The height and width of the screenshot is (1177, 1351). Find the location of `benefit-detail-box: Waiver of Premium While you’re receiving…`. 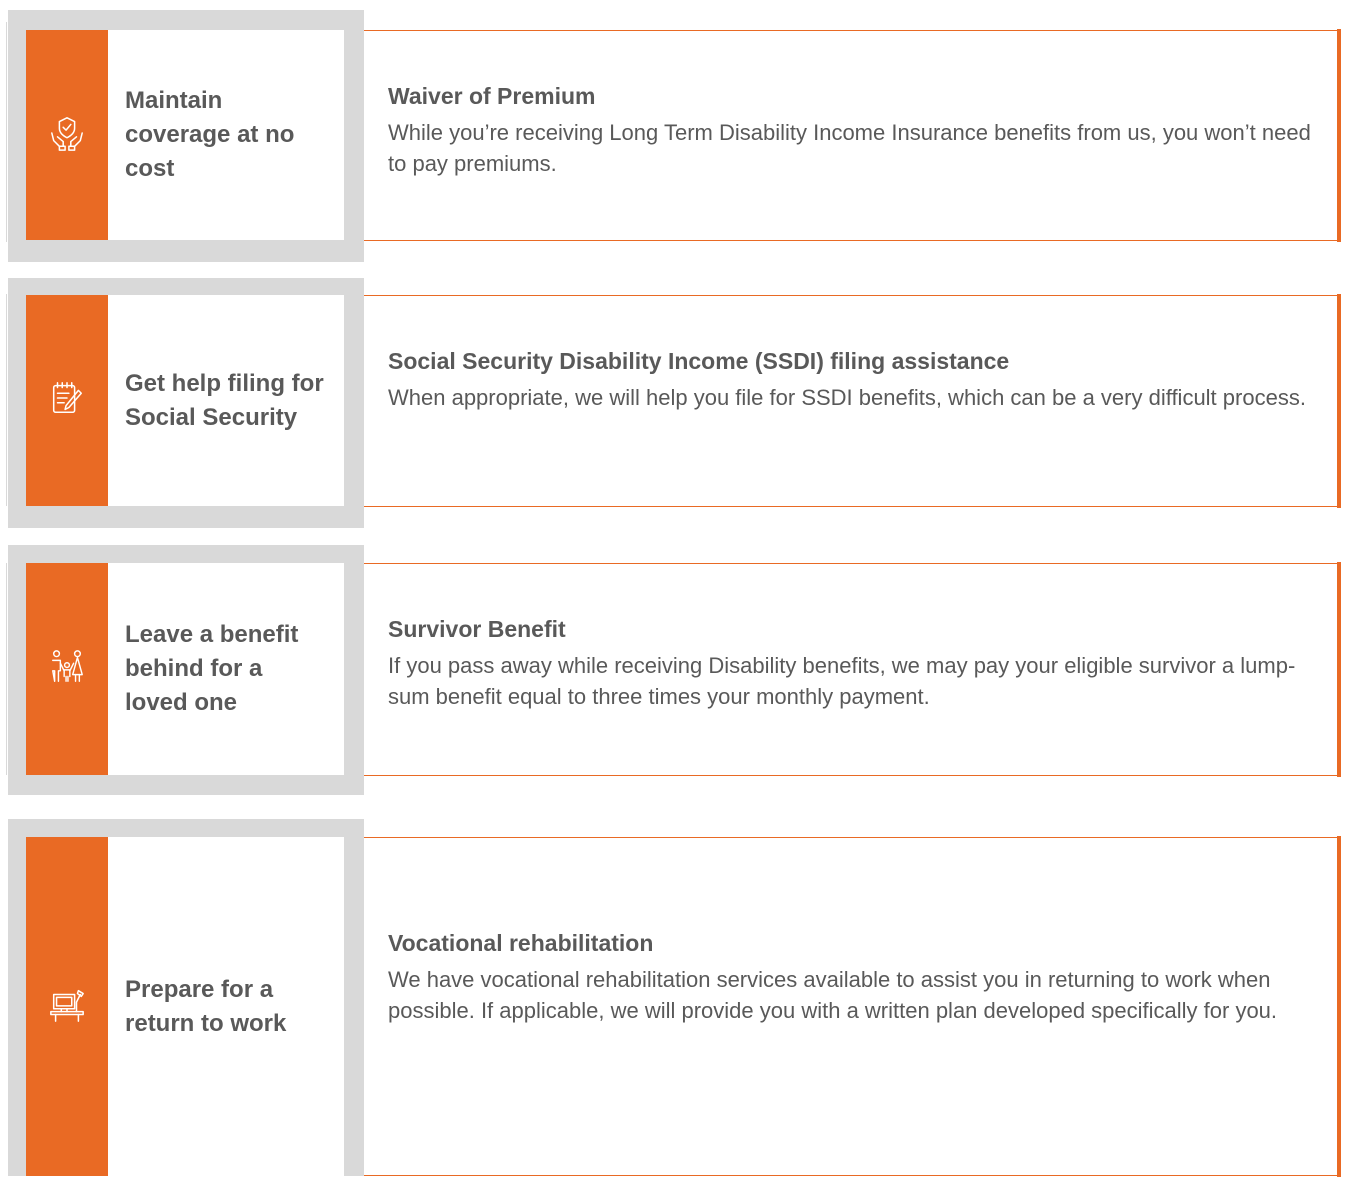

benefit-detail-box: Waiver of Premium While you’re receiving… is located at coordinates (852, 135).